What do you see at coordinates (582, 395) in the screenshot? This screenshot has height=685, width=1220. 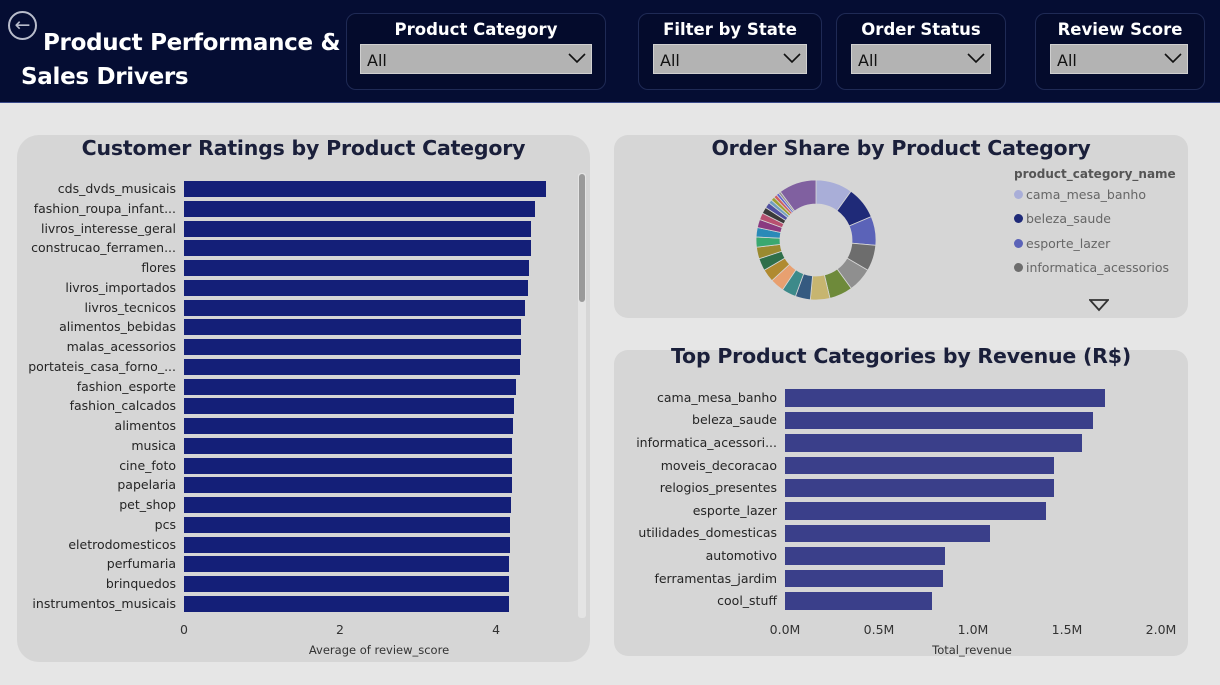 I see `ratings-scrollbar` at bounding box center [582, 395].